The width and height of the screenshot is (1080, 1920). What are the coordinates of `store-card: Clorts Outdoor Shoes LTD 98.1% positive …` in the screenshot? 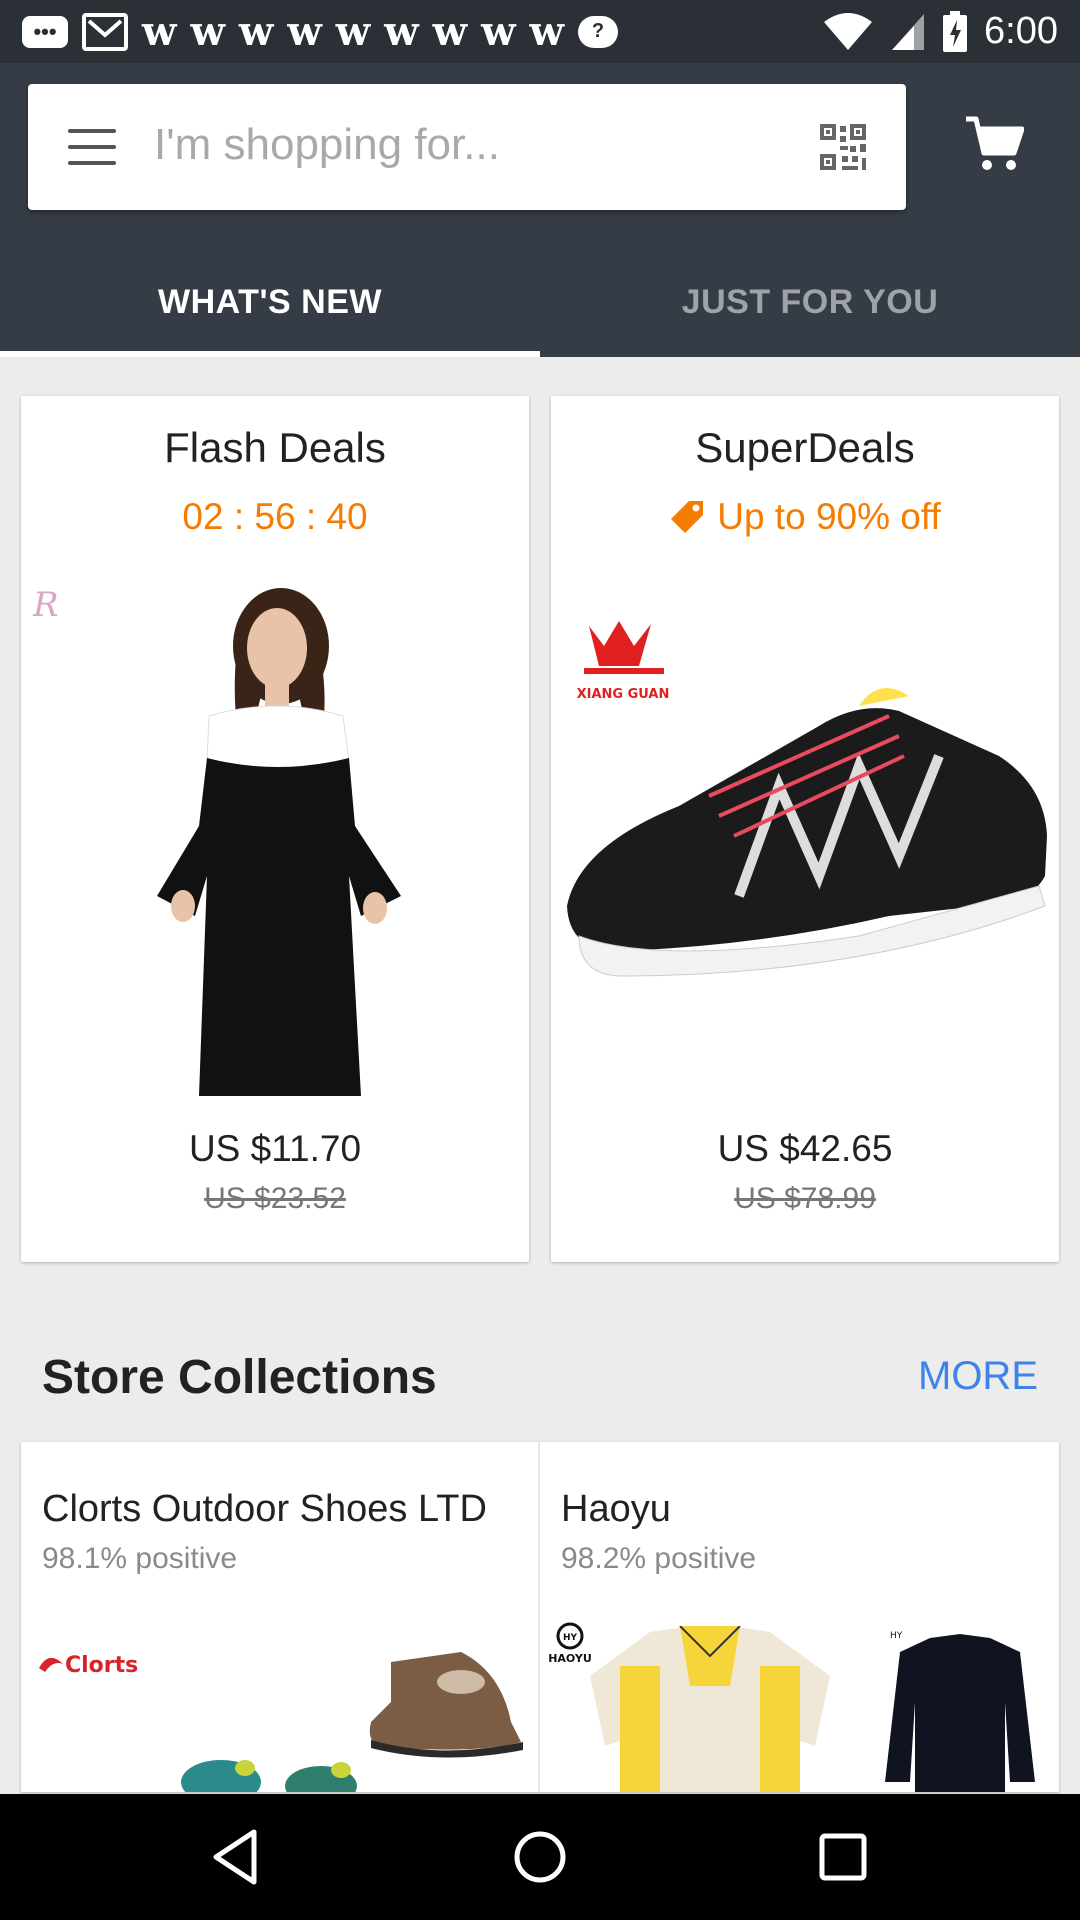 It's located at (280, 1617).